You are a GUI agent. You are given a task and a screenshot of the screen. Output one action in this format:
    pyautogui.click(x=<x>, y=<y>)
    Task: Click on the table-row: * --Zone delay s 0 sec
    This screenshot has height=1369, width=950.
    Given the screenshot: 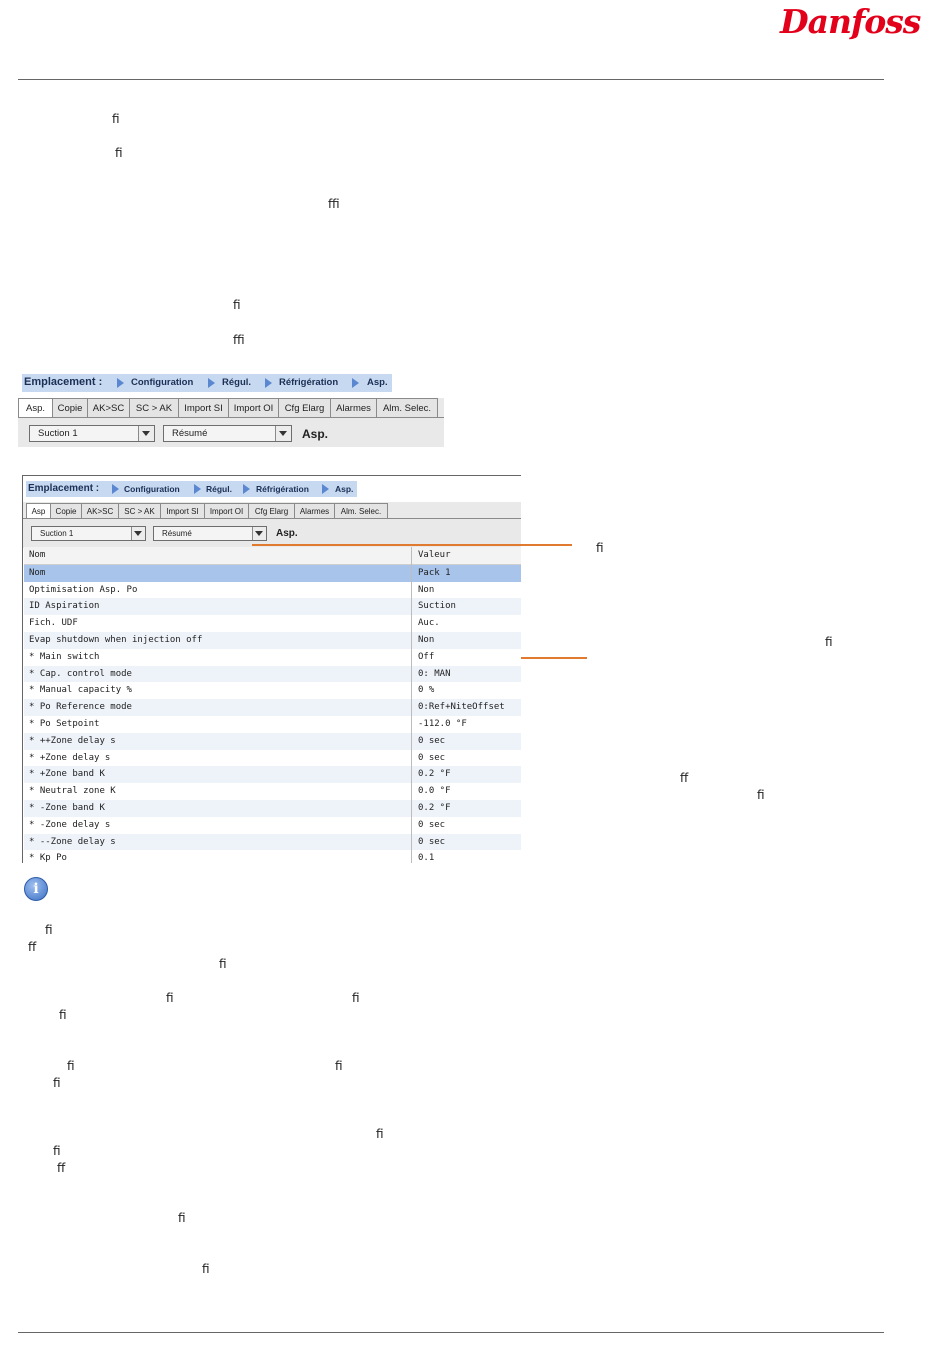 What is the action you would take?
    pyautogui.click(x=272, y=842)
    